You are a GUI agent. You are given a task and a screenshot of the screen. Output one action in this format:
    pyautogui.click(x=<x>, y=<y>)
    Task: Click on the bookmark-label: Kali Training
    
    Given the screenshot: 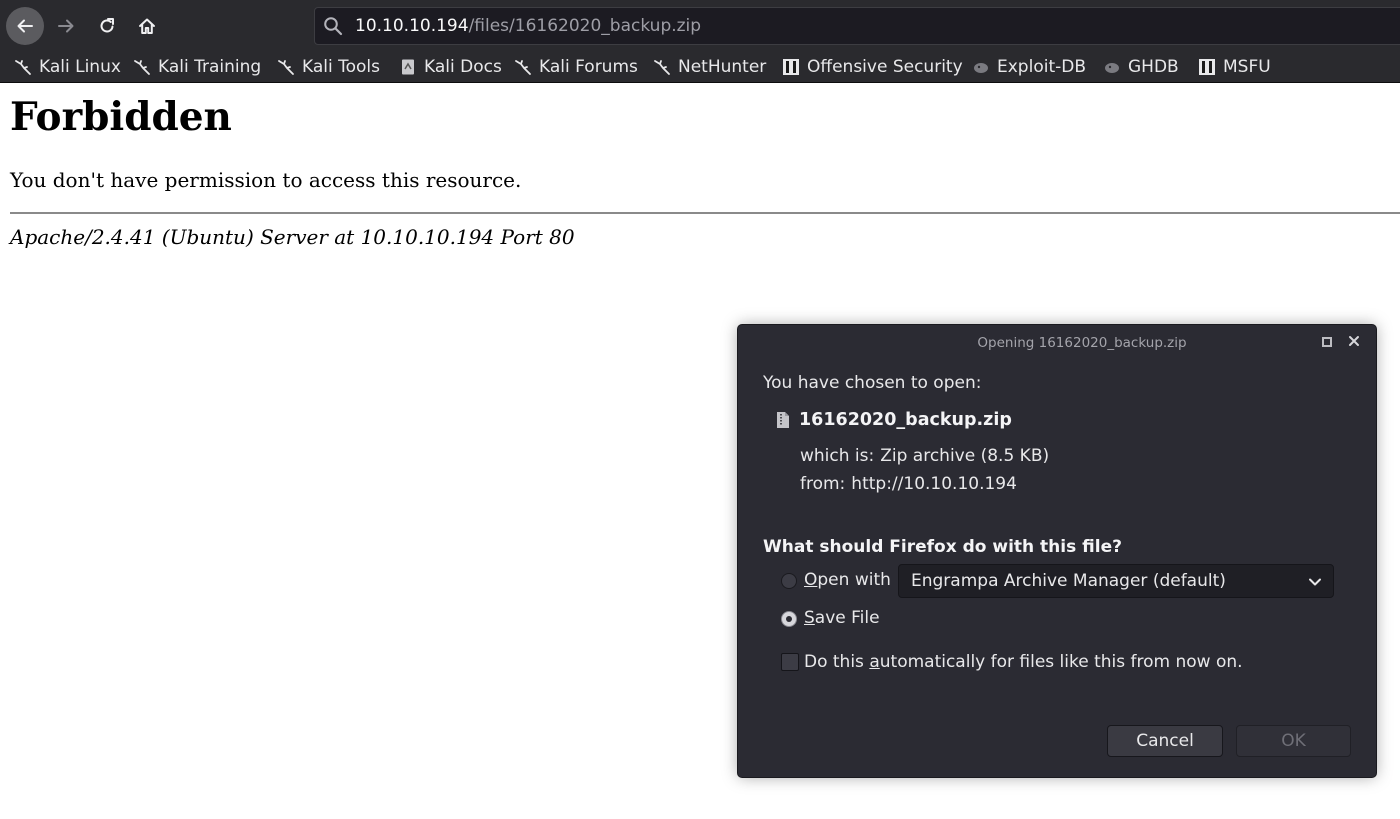 What is the action you would take?
    pyautogui.click(x=210, y=67)
    